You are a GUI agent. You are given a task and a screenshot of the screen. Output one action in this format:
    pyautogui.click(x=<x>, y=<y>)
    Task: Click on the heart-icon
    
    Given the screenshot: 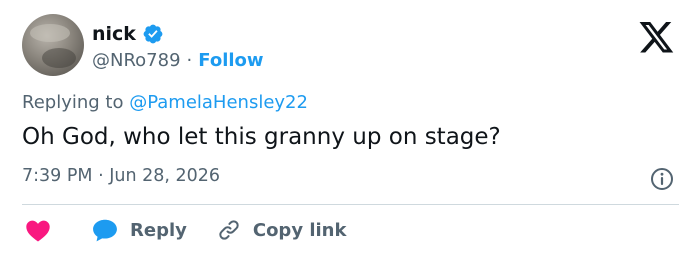 What is the action you would take?
    pyautogui.click(x=38, y=231)
    